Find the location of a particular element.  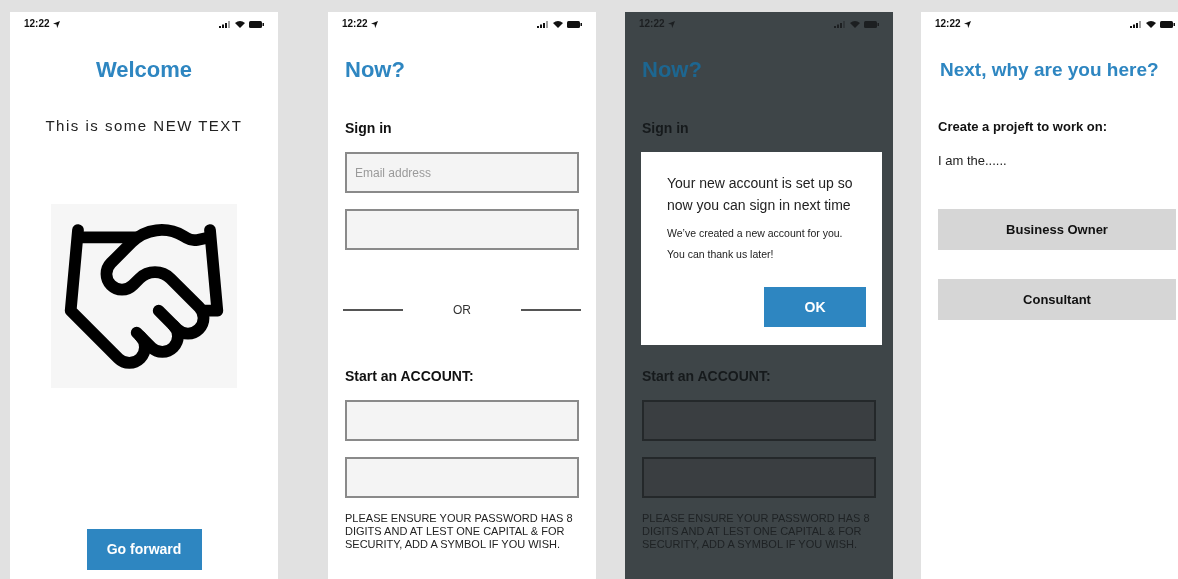

password-hint: PLEASE ENSURE YOUR PASSWORD HAS 8 DIGITS AND AT LEST ONE CAPITAL & FOR SECURITY, ADD A SYMBOL IF YOU WISH. is located at coordinates (459, 531).